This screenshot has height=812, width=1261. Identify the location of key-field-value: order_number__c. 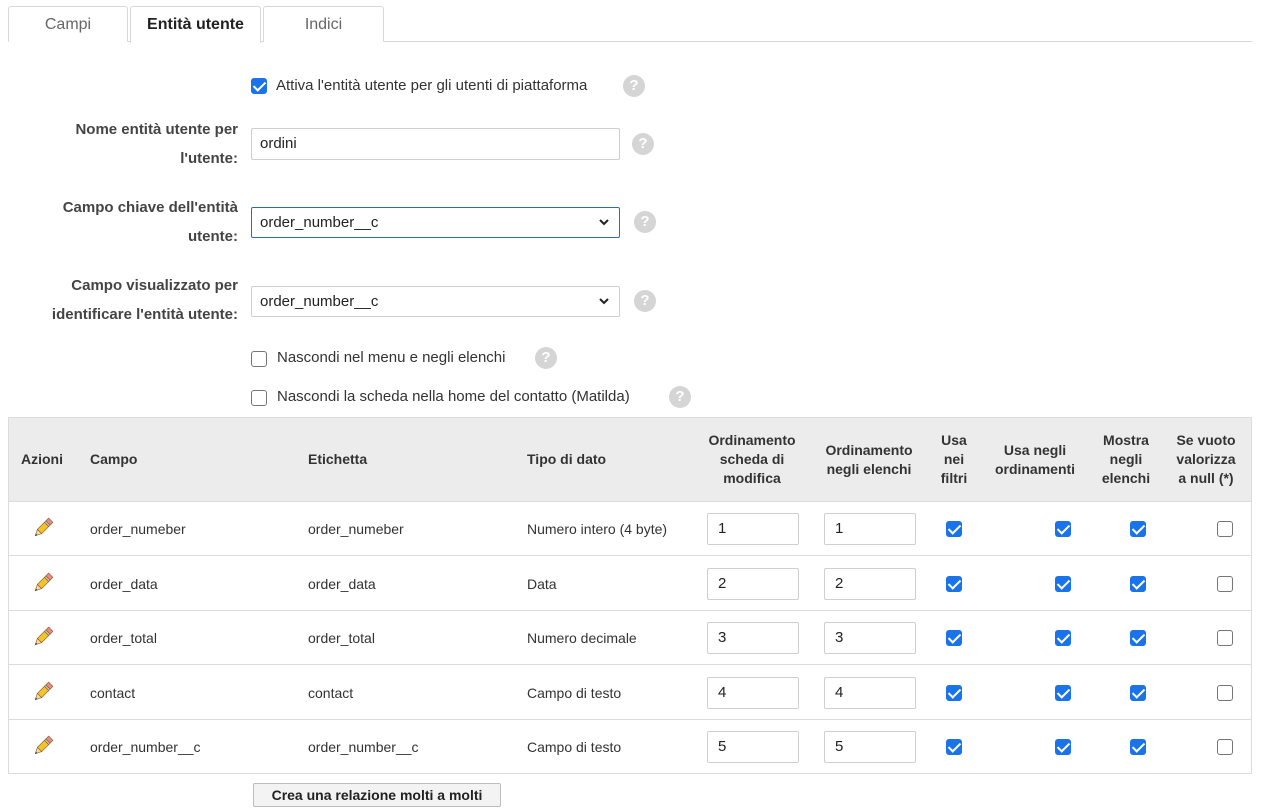
(319, 222).